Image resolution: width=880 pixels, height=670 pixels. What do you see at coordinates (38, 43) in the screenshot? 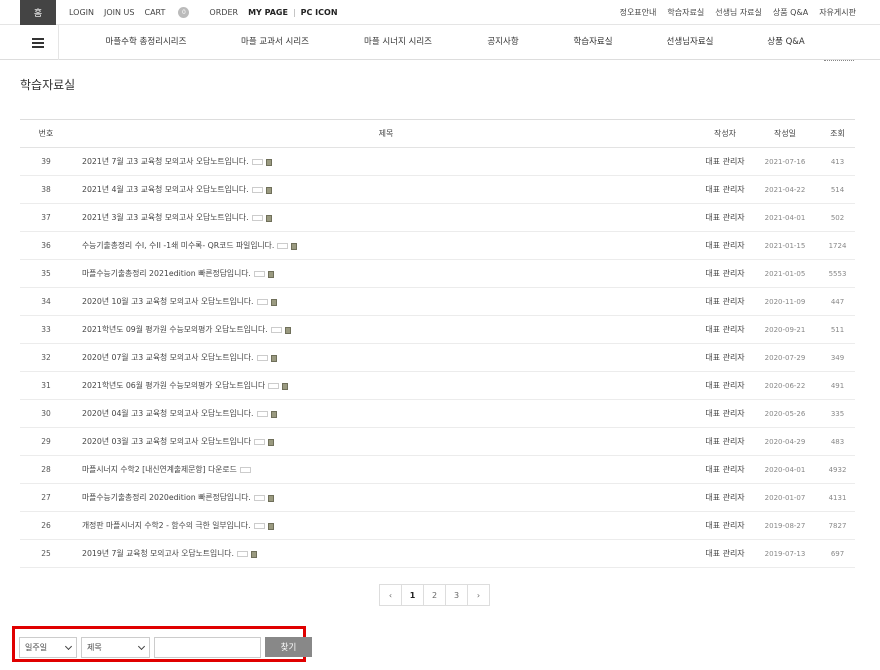
I see `menu-icon` at bounding box center [38, 43].